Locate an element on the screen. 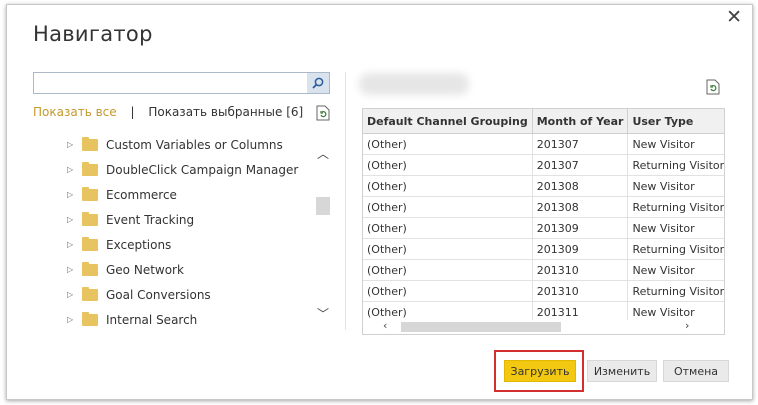 The height and width of the screenshot is (405, 758). tree-item: ▷ Internal Search is located at coordinates (192, 319).